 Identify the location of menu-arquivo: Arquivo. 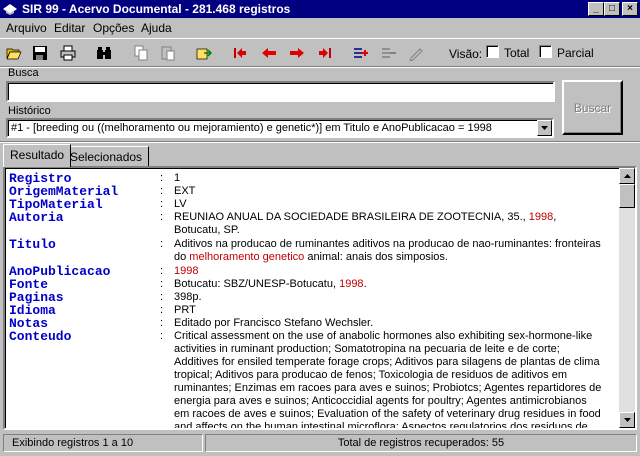
(26, 28).